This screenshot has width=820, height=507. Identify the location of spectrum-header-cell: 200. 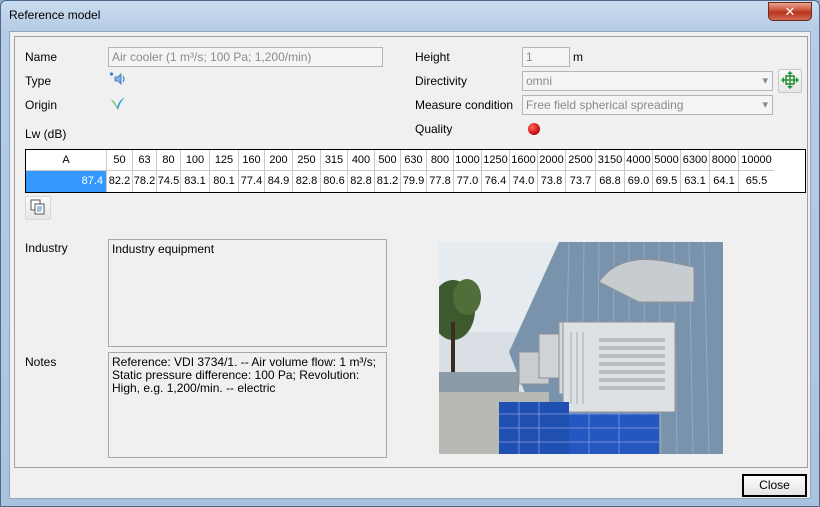
(278, 160).